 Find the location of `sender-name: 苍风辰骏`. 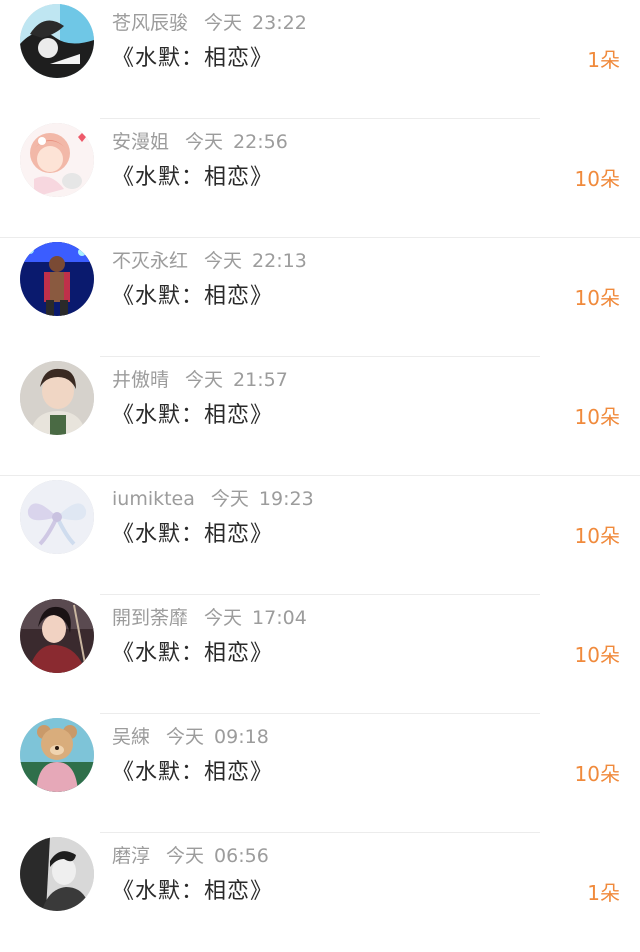

sender-name: 苍风辰骏 is located at coordinates (150, 23).